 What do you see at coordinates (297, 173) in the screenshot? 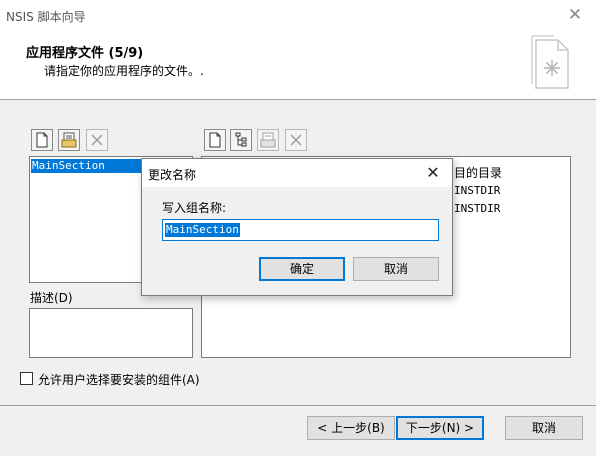
I see `dialog-title-bar: 更改名称 ✕` at bounding box center [297, 173].